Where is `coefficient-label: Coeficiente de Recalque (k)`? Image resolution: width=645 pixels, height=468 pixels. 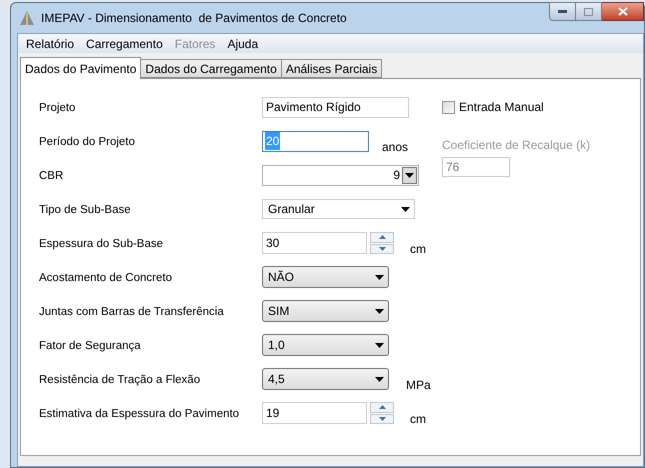
coefficient-label: Coeficiente de Recalque (k) is located at coordinates (516, 145).